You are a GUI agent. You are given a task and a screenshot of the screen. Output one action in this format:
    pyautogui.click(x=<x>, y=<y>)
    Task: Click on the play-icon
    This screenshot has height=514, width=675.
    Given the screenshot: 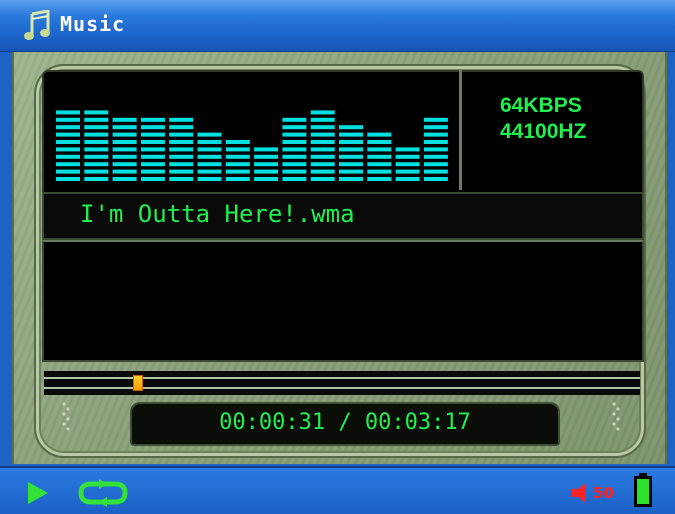 What is the action you would take?
    pyautogui.click(x=38, y=493)
    